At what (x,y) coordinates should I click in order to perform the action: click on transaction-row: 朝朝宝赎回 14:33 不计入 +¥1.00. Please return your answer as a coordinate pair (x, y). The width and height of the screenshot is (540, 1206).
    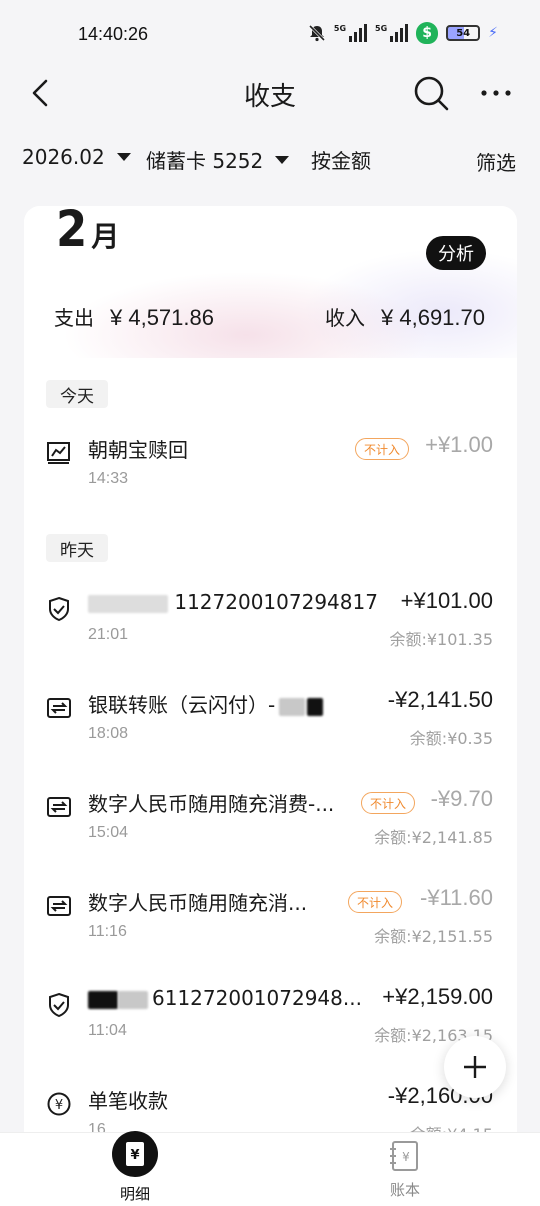
    Looking at the image, I should click on (270, 472).